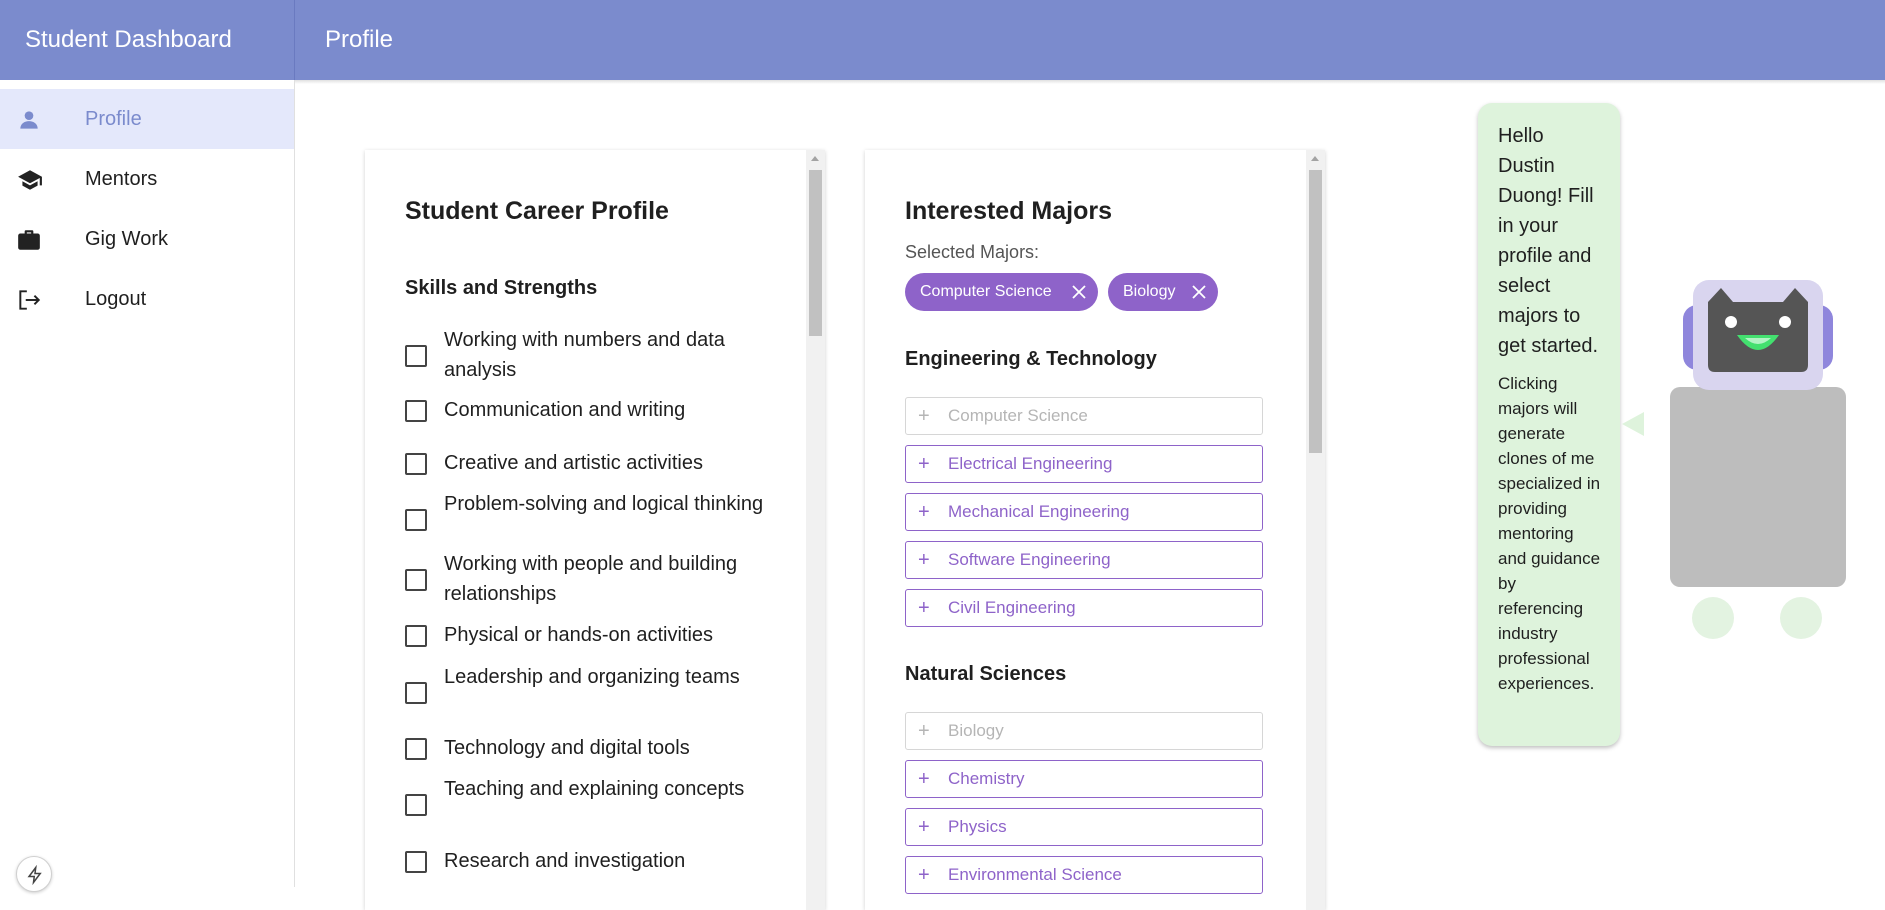 The width and height of the screenshot is (1885, 910). I want to click on person-icon, so click(29, 120).